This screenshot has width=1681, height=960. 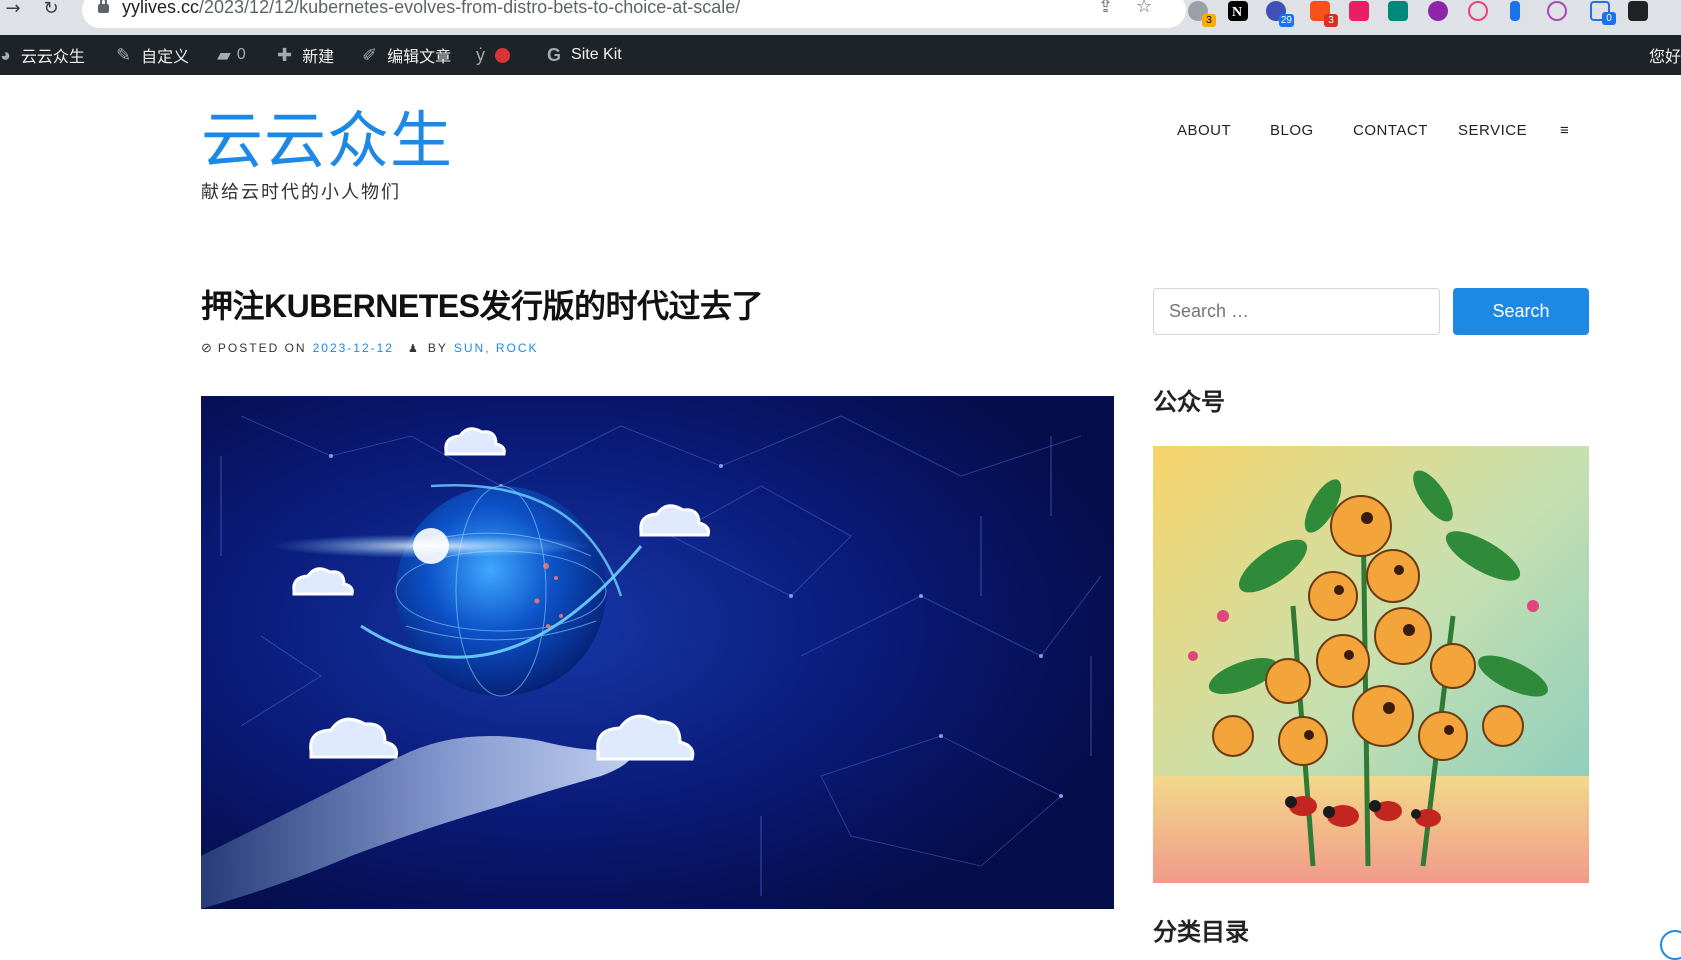 What do you see at coordinates (1564, 130) in the screenshot?
I see `menu-toggle-icon: ≡` at bounding box center [1564, 130].